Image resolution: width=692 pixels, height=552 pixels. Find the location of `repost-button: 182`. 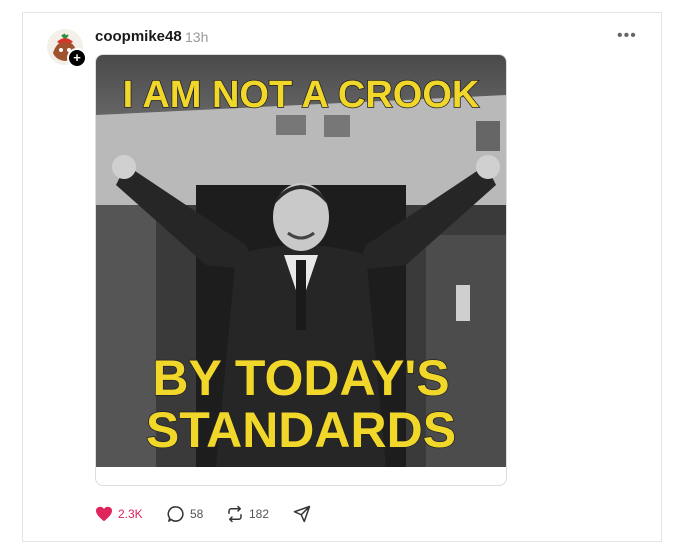

repost-button: 182 is located at coordinates (247, 514).